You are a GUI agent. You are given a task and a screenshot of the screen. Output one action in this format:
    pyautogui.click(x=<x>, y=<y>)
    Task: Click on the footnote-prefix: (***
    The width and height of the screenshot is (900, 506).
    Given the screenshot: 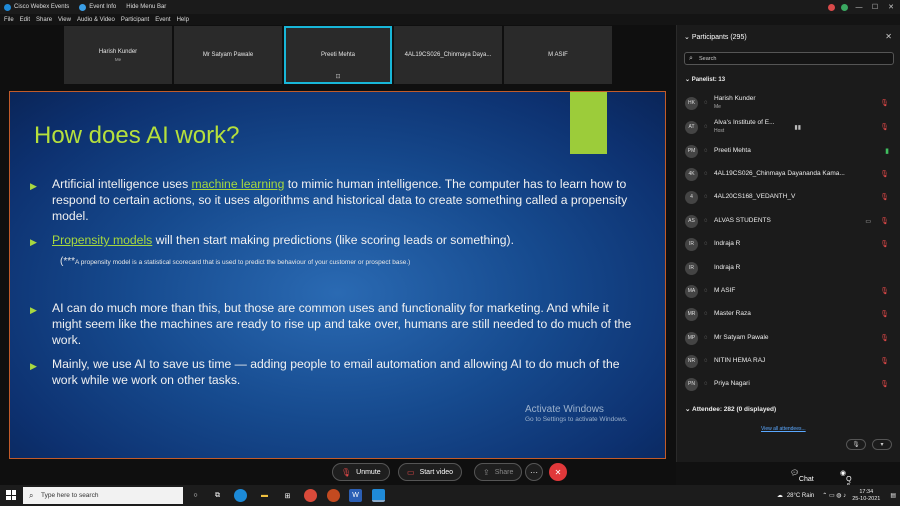 What is the action you would take?
    pyautogui.click(x=68, y=261)
    